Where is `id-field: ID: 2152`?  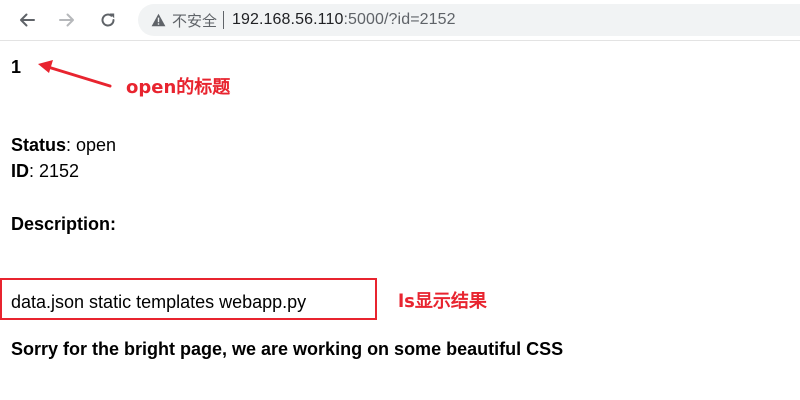
id-field: ID: 2152 is located at coordinates (45, 171).